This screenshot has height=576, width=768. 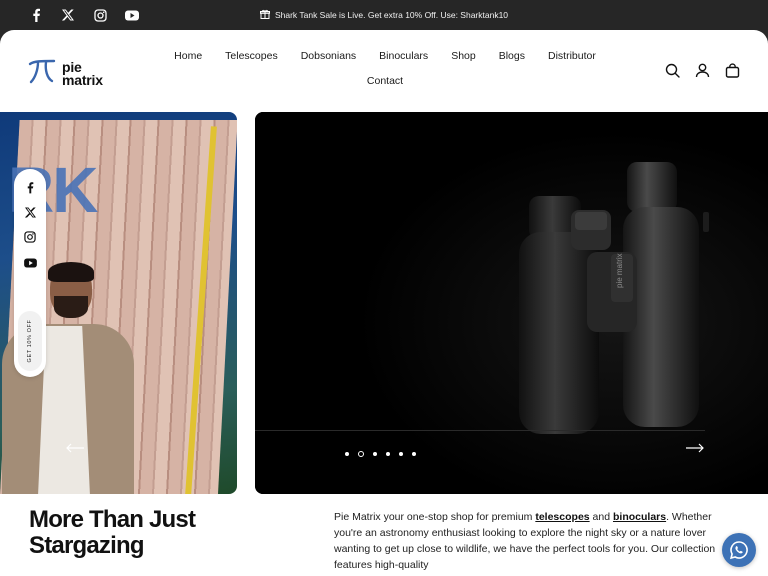 What do you see at coordinates (672, 70) in the screenshot?
I see `search-icon` at bounding box center [672, 70].